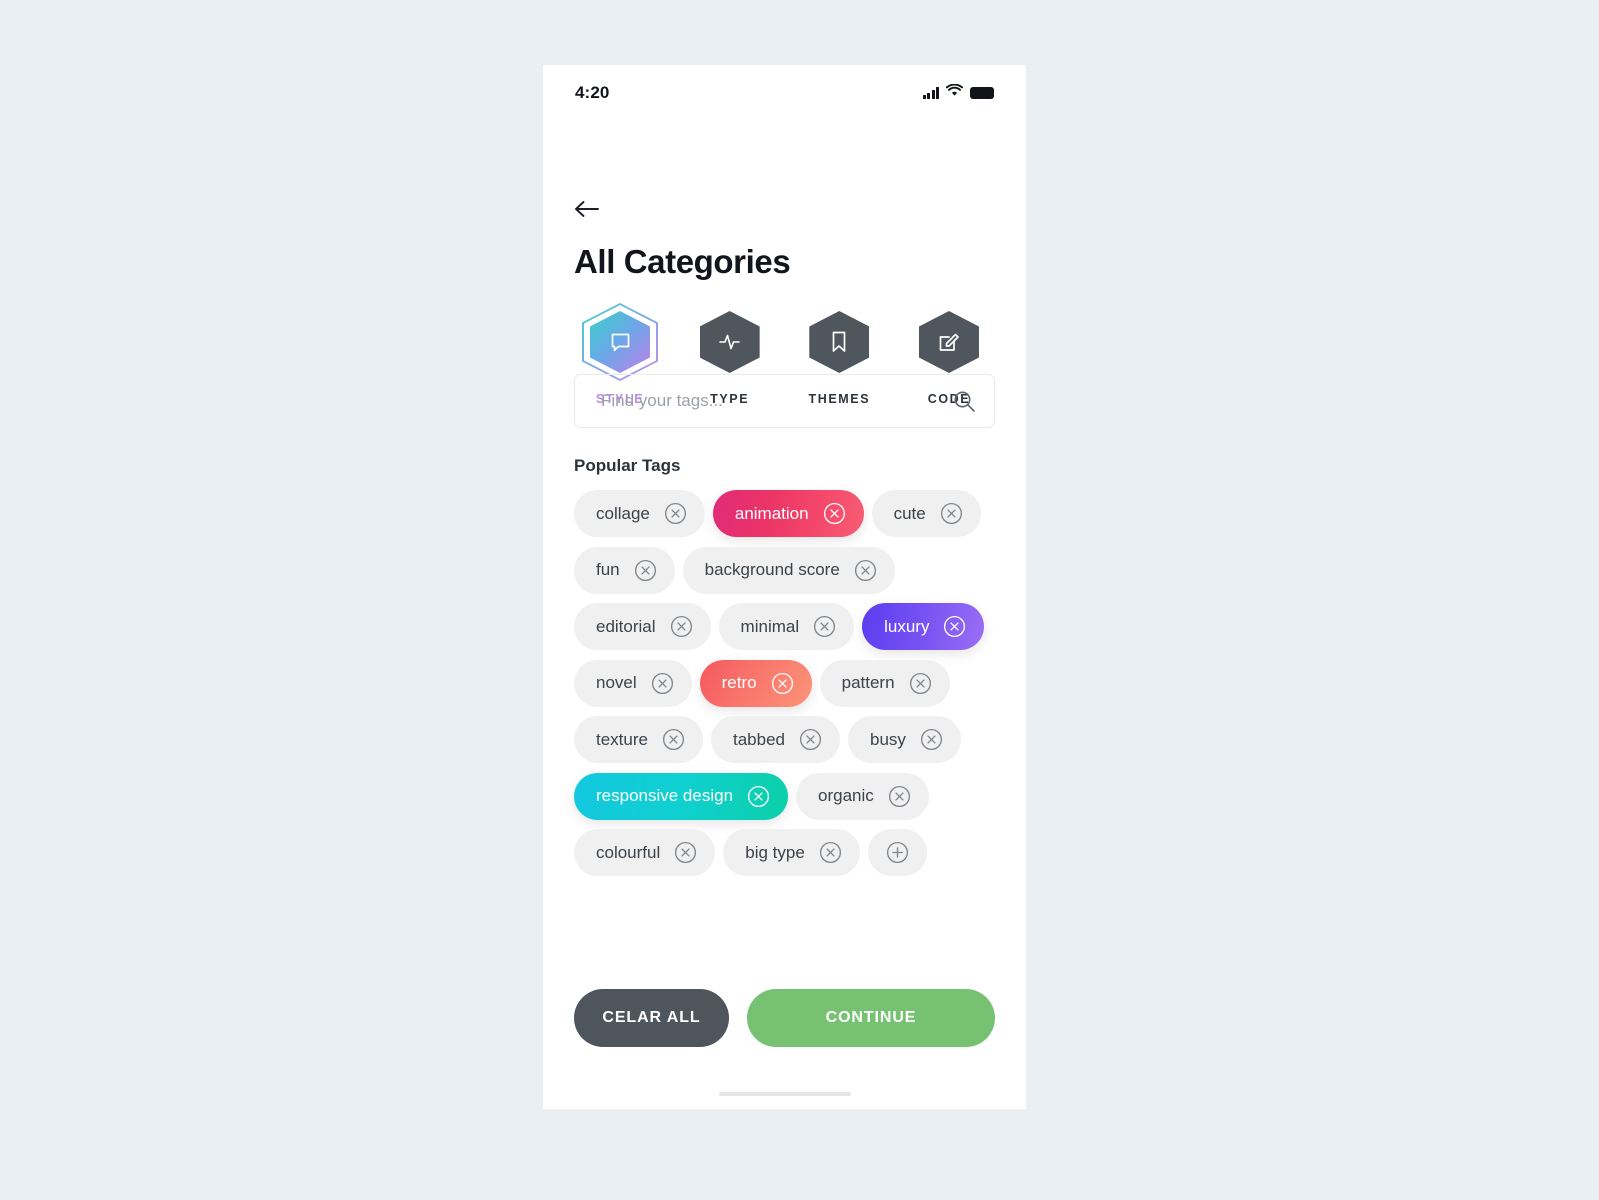 Image resolution: width=1599 pixels, height=1200 pixels. I want to click on search-bar, so click(784, 401).